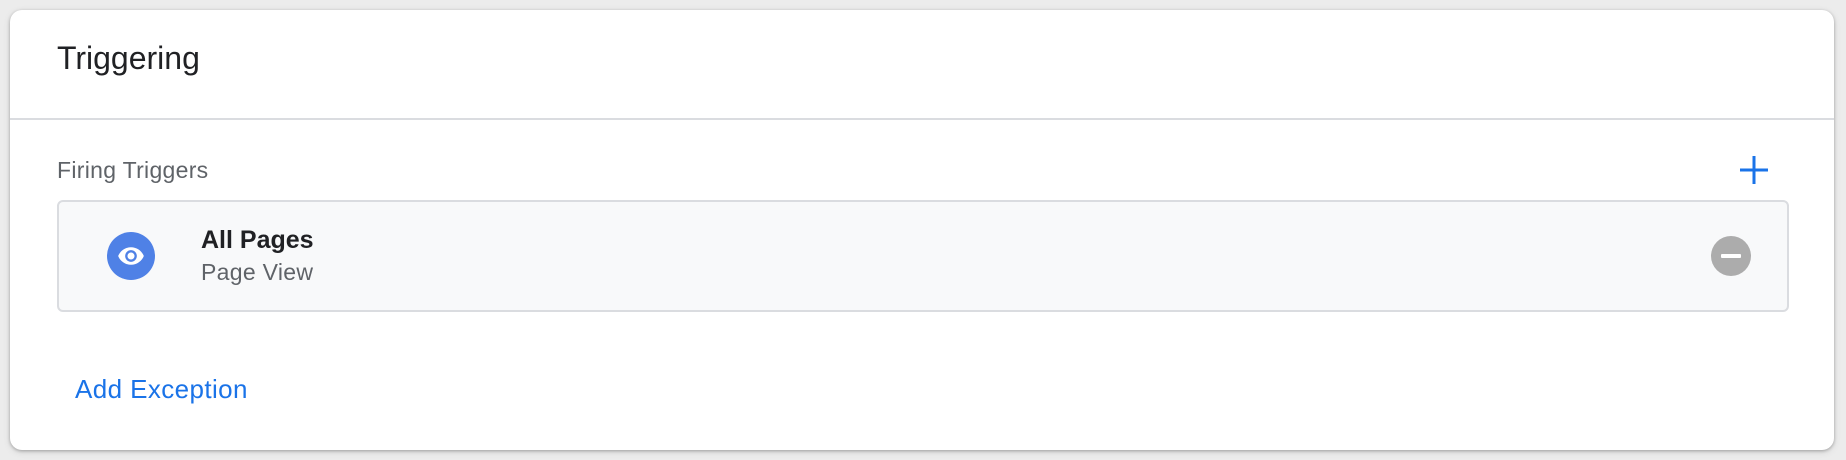  I want to click on add-trigger-button, so click(1754, 170).